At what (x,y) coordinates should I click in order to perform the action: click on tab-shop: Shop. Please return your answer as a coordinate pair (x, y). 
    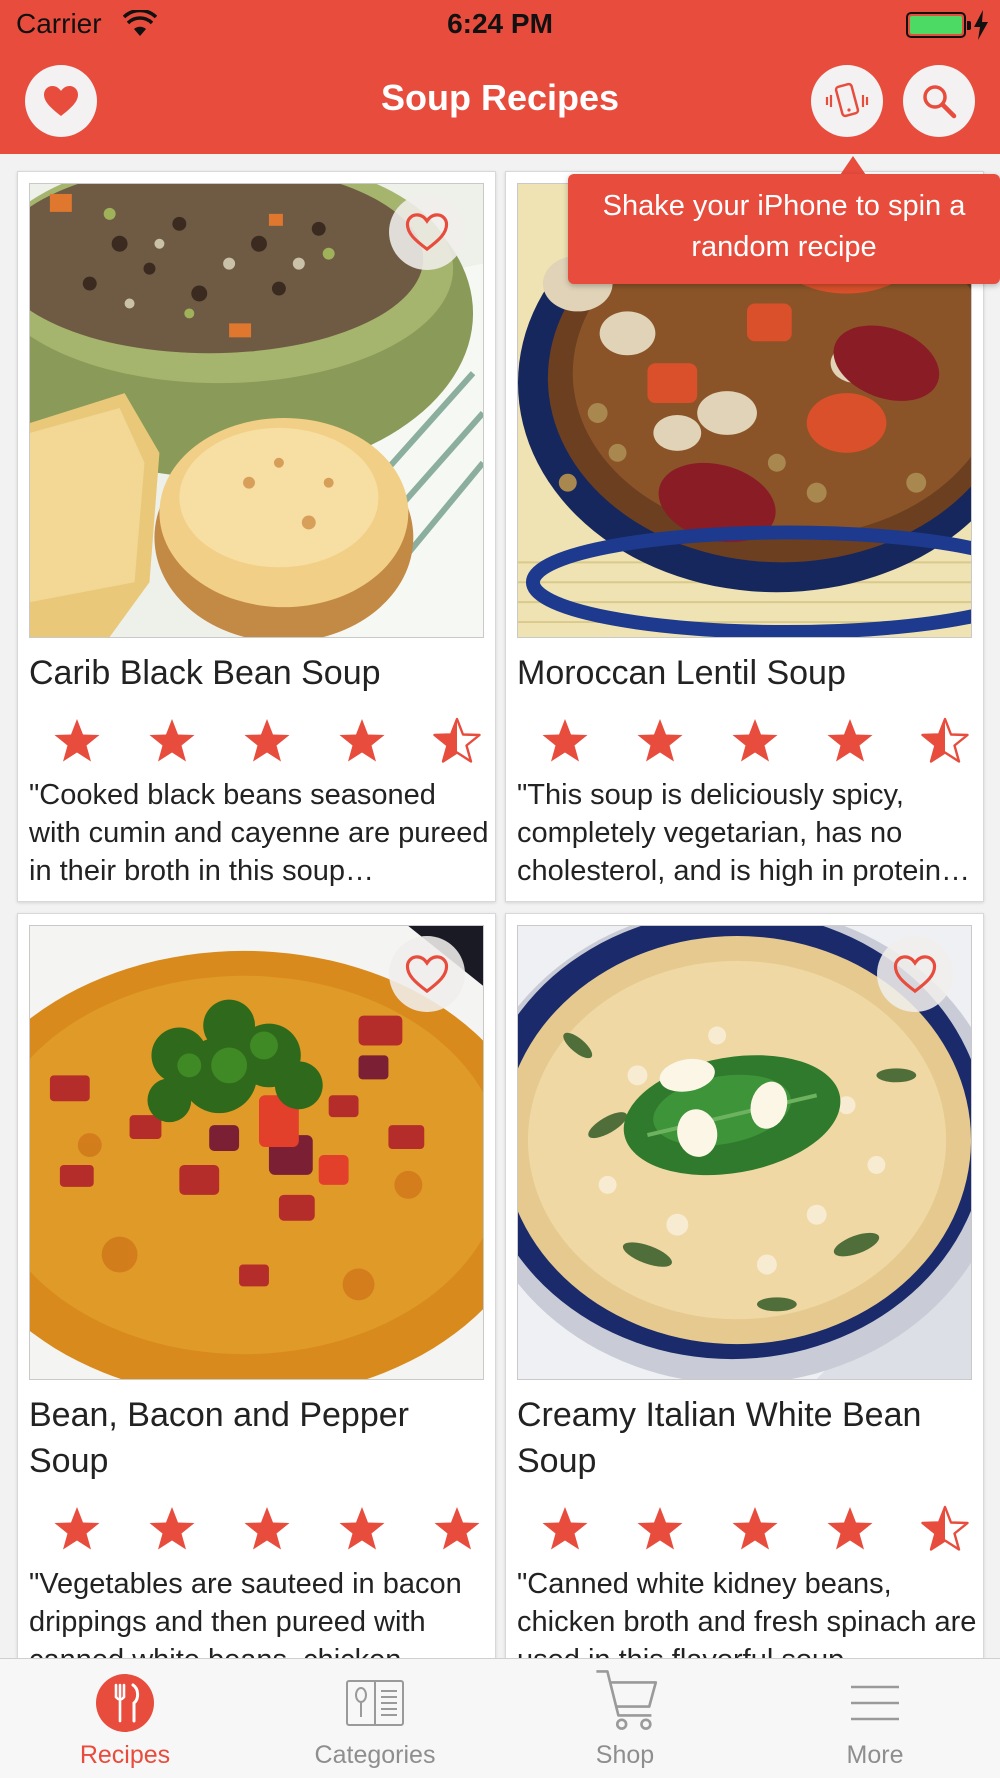
    Looking at the image, I should click on (625, 1718).